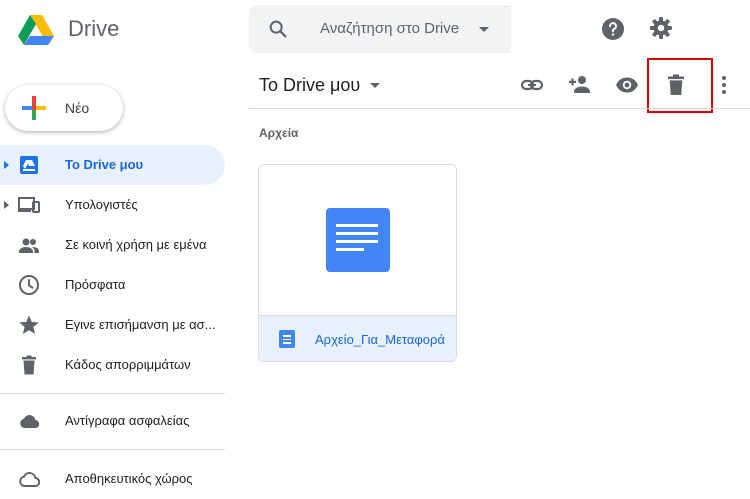 The height and width of the screenshot is (499, 750). What do you see at coordinates (29, 479) in the screenshot?
I see `cloud-outline-icon` at bounding box center [29, 479].